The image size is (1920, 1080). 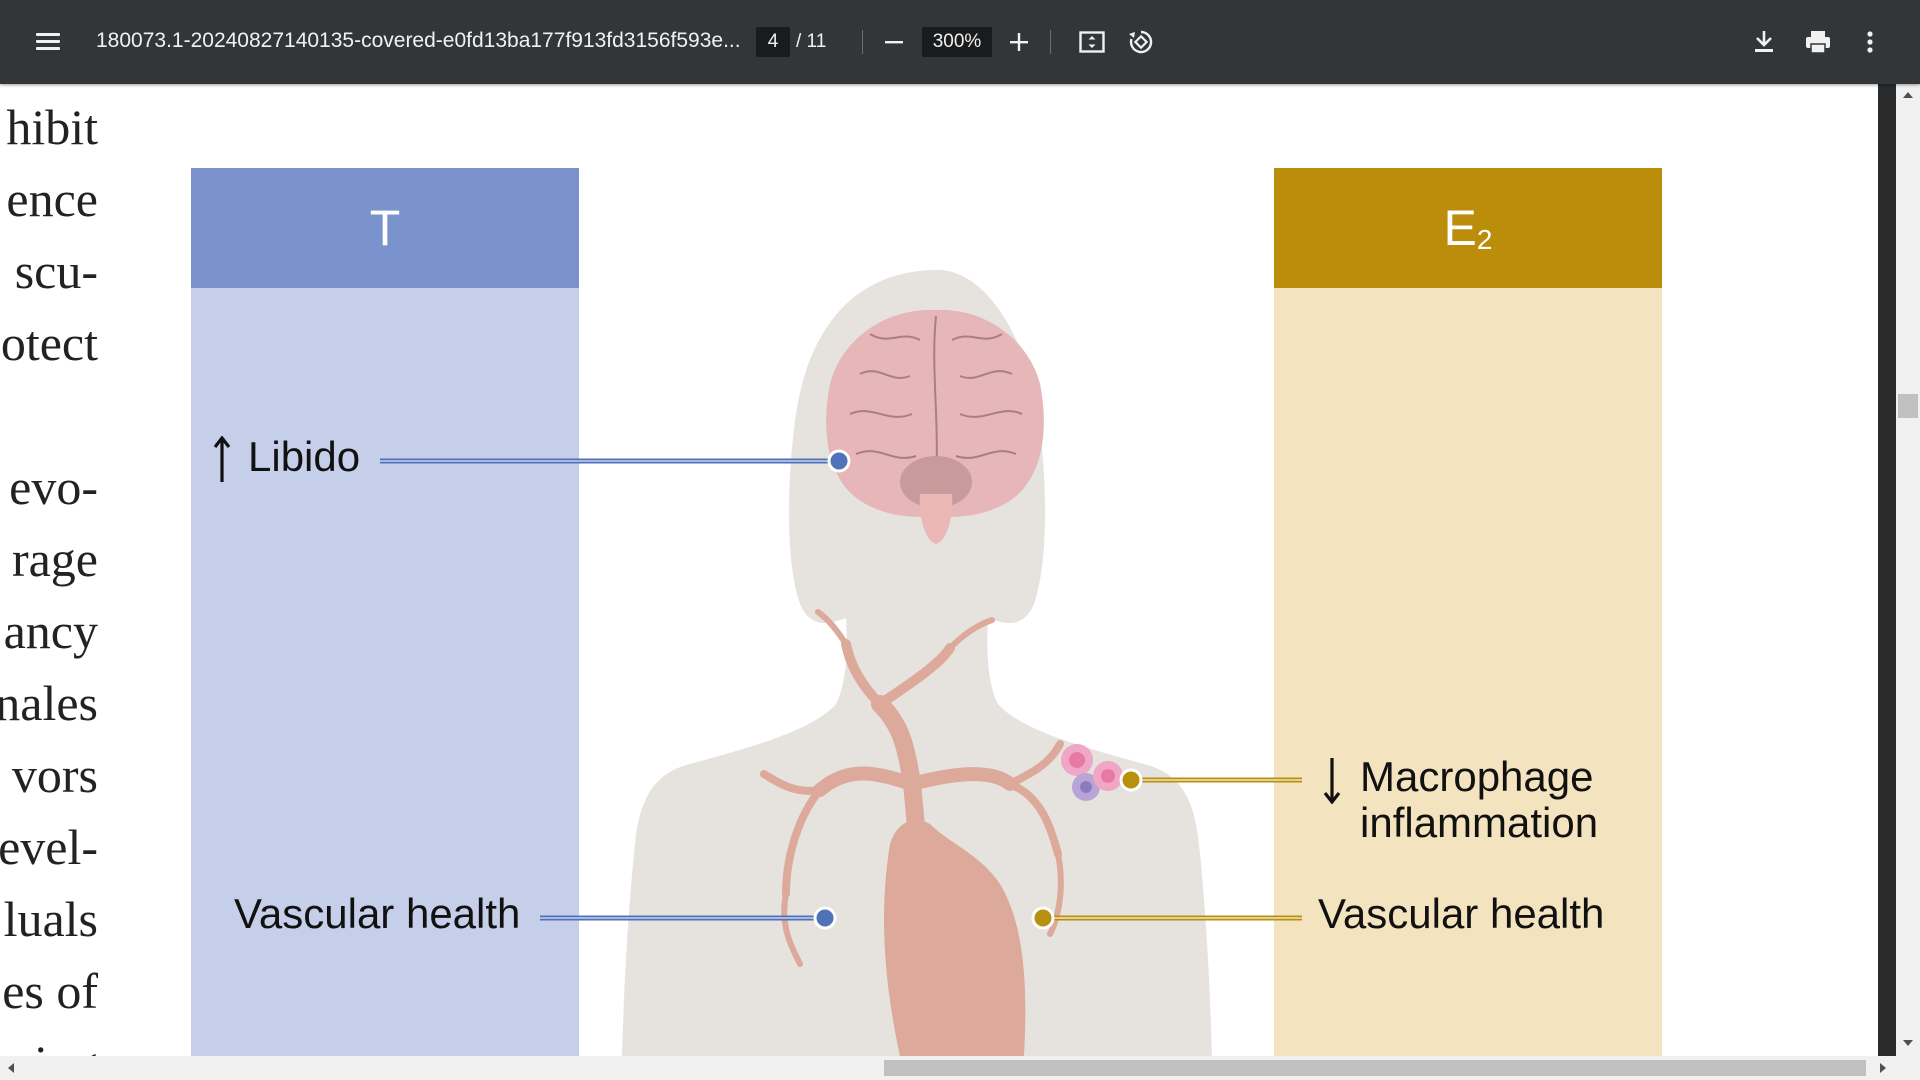 I want to click on connector-libido, so click(x=615, y=461).